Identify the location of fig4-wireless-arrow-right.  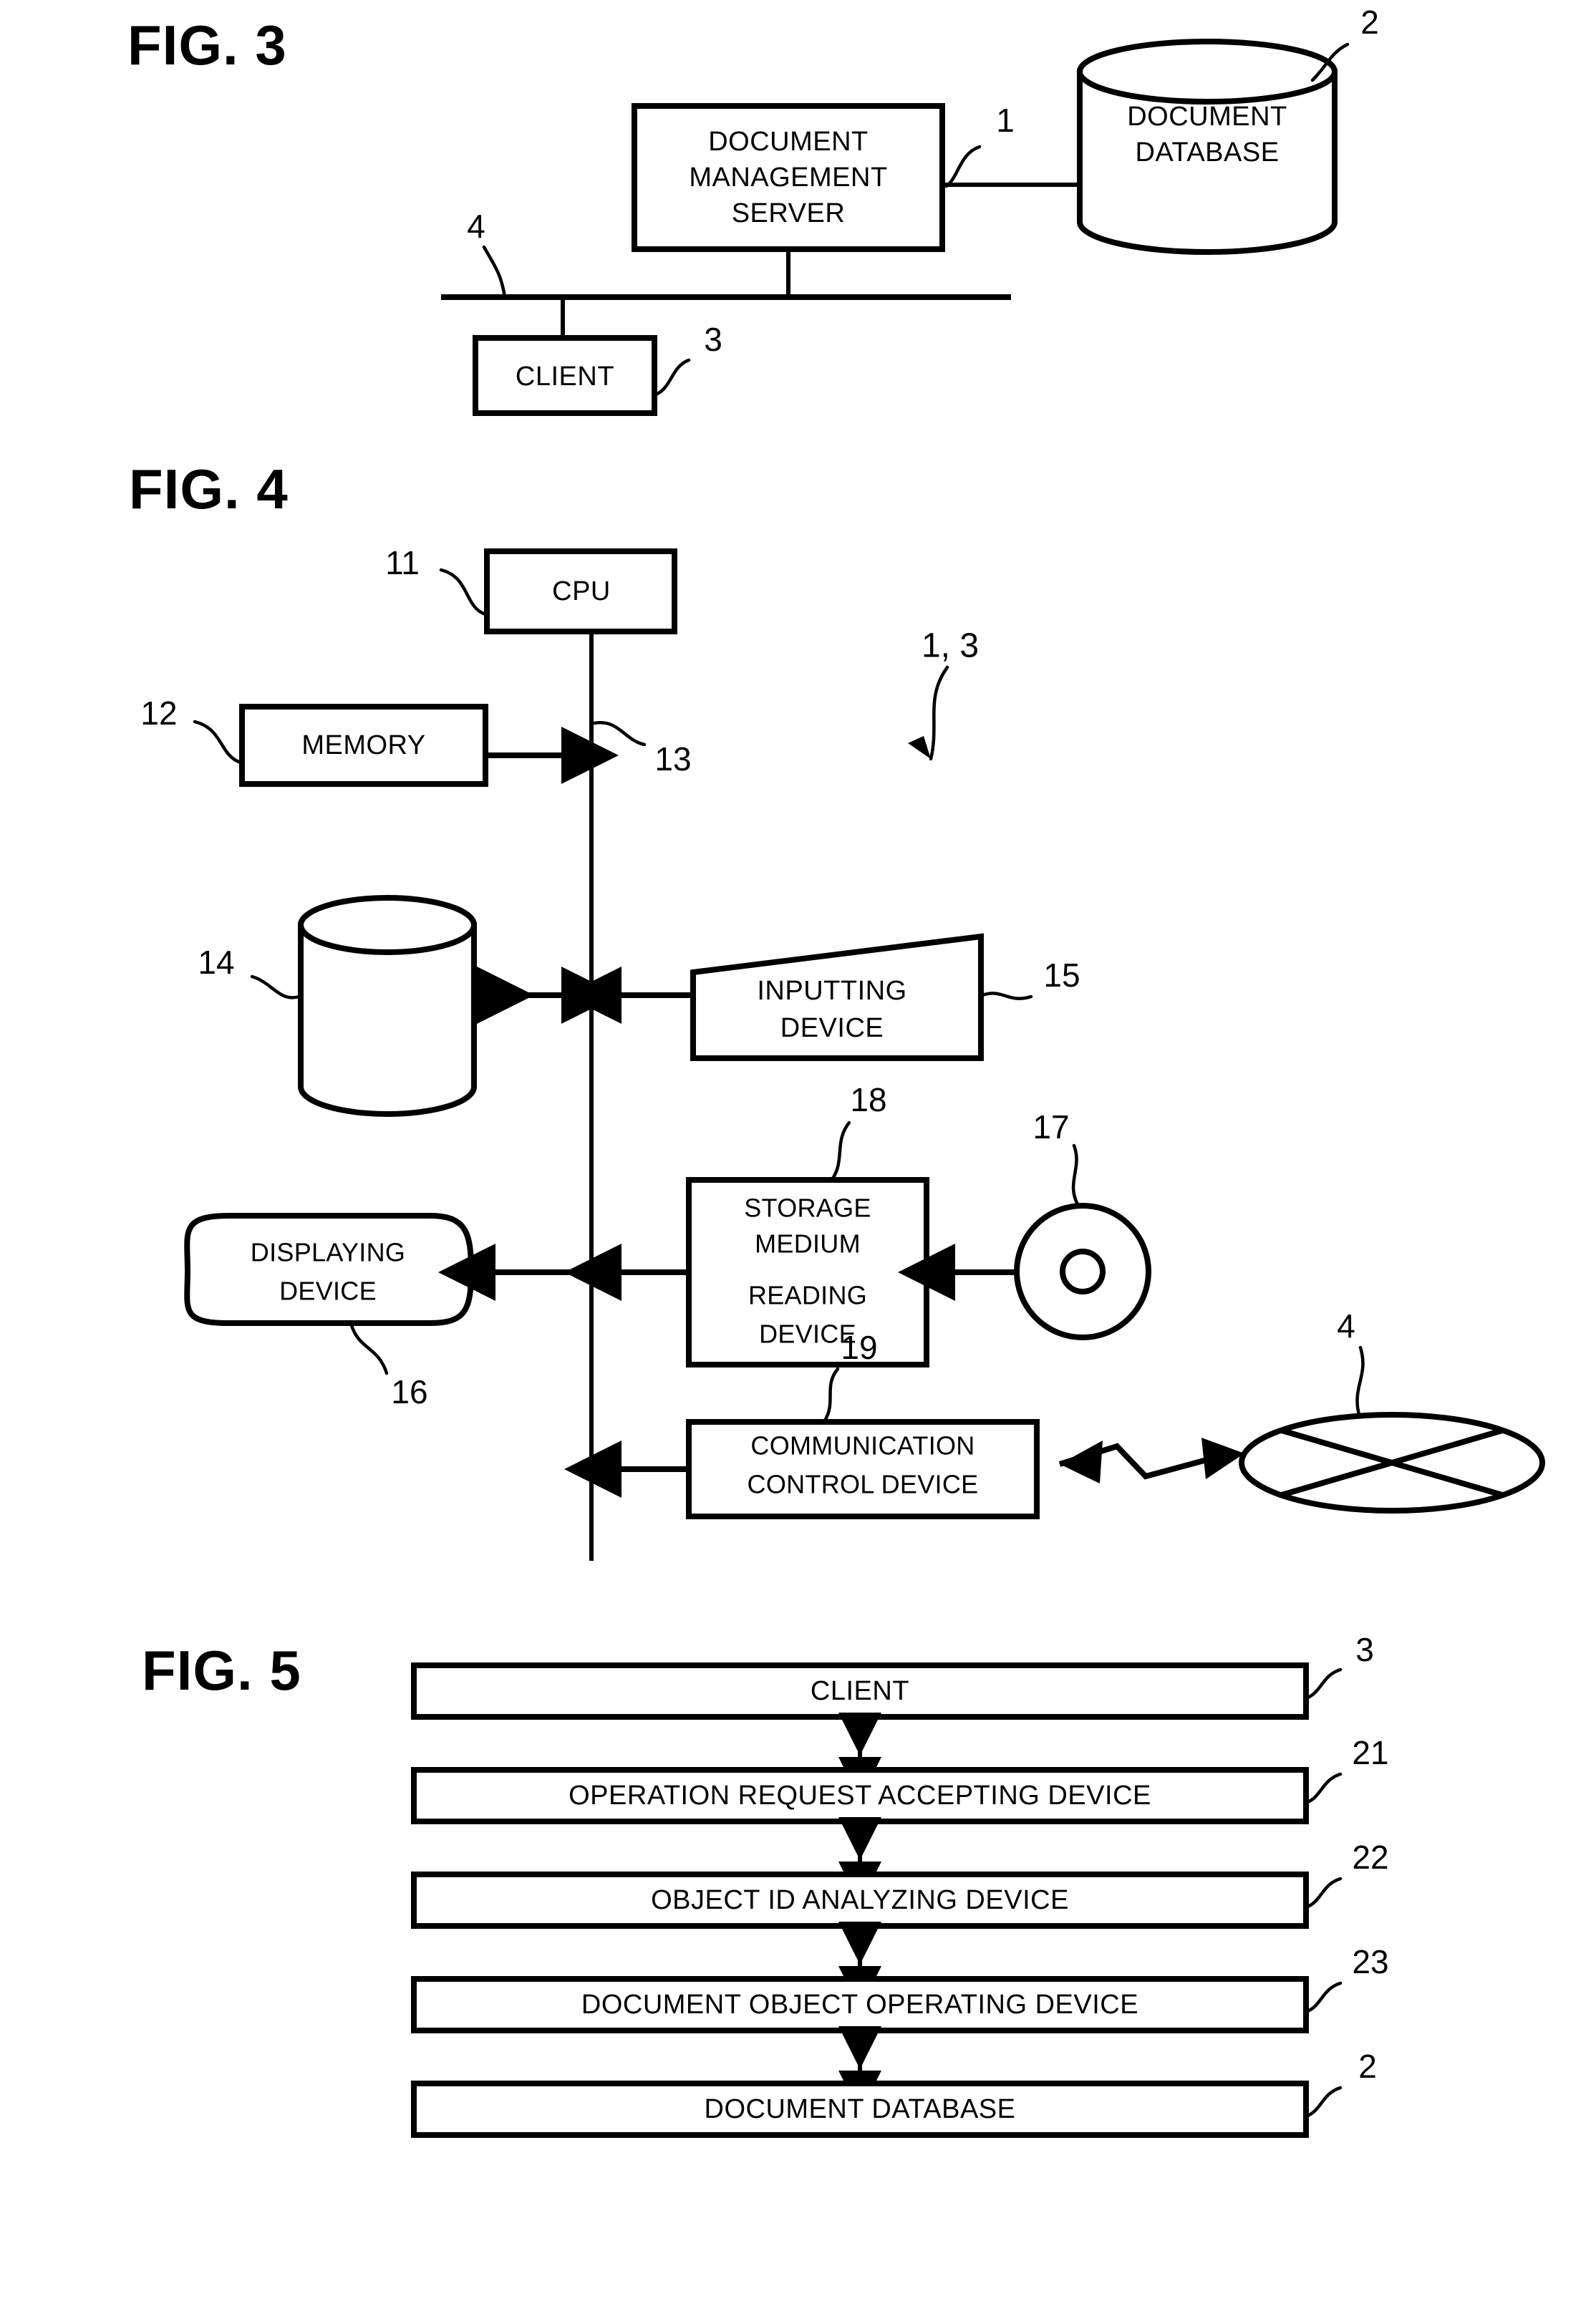
(1223, 1458).